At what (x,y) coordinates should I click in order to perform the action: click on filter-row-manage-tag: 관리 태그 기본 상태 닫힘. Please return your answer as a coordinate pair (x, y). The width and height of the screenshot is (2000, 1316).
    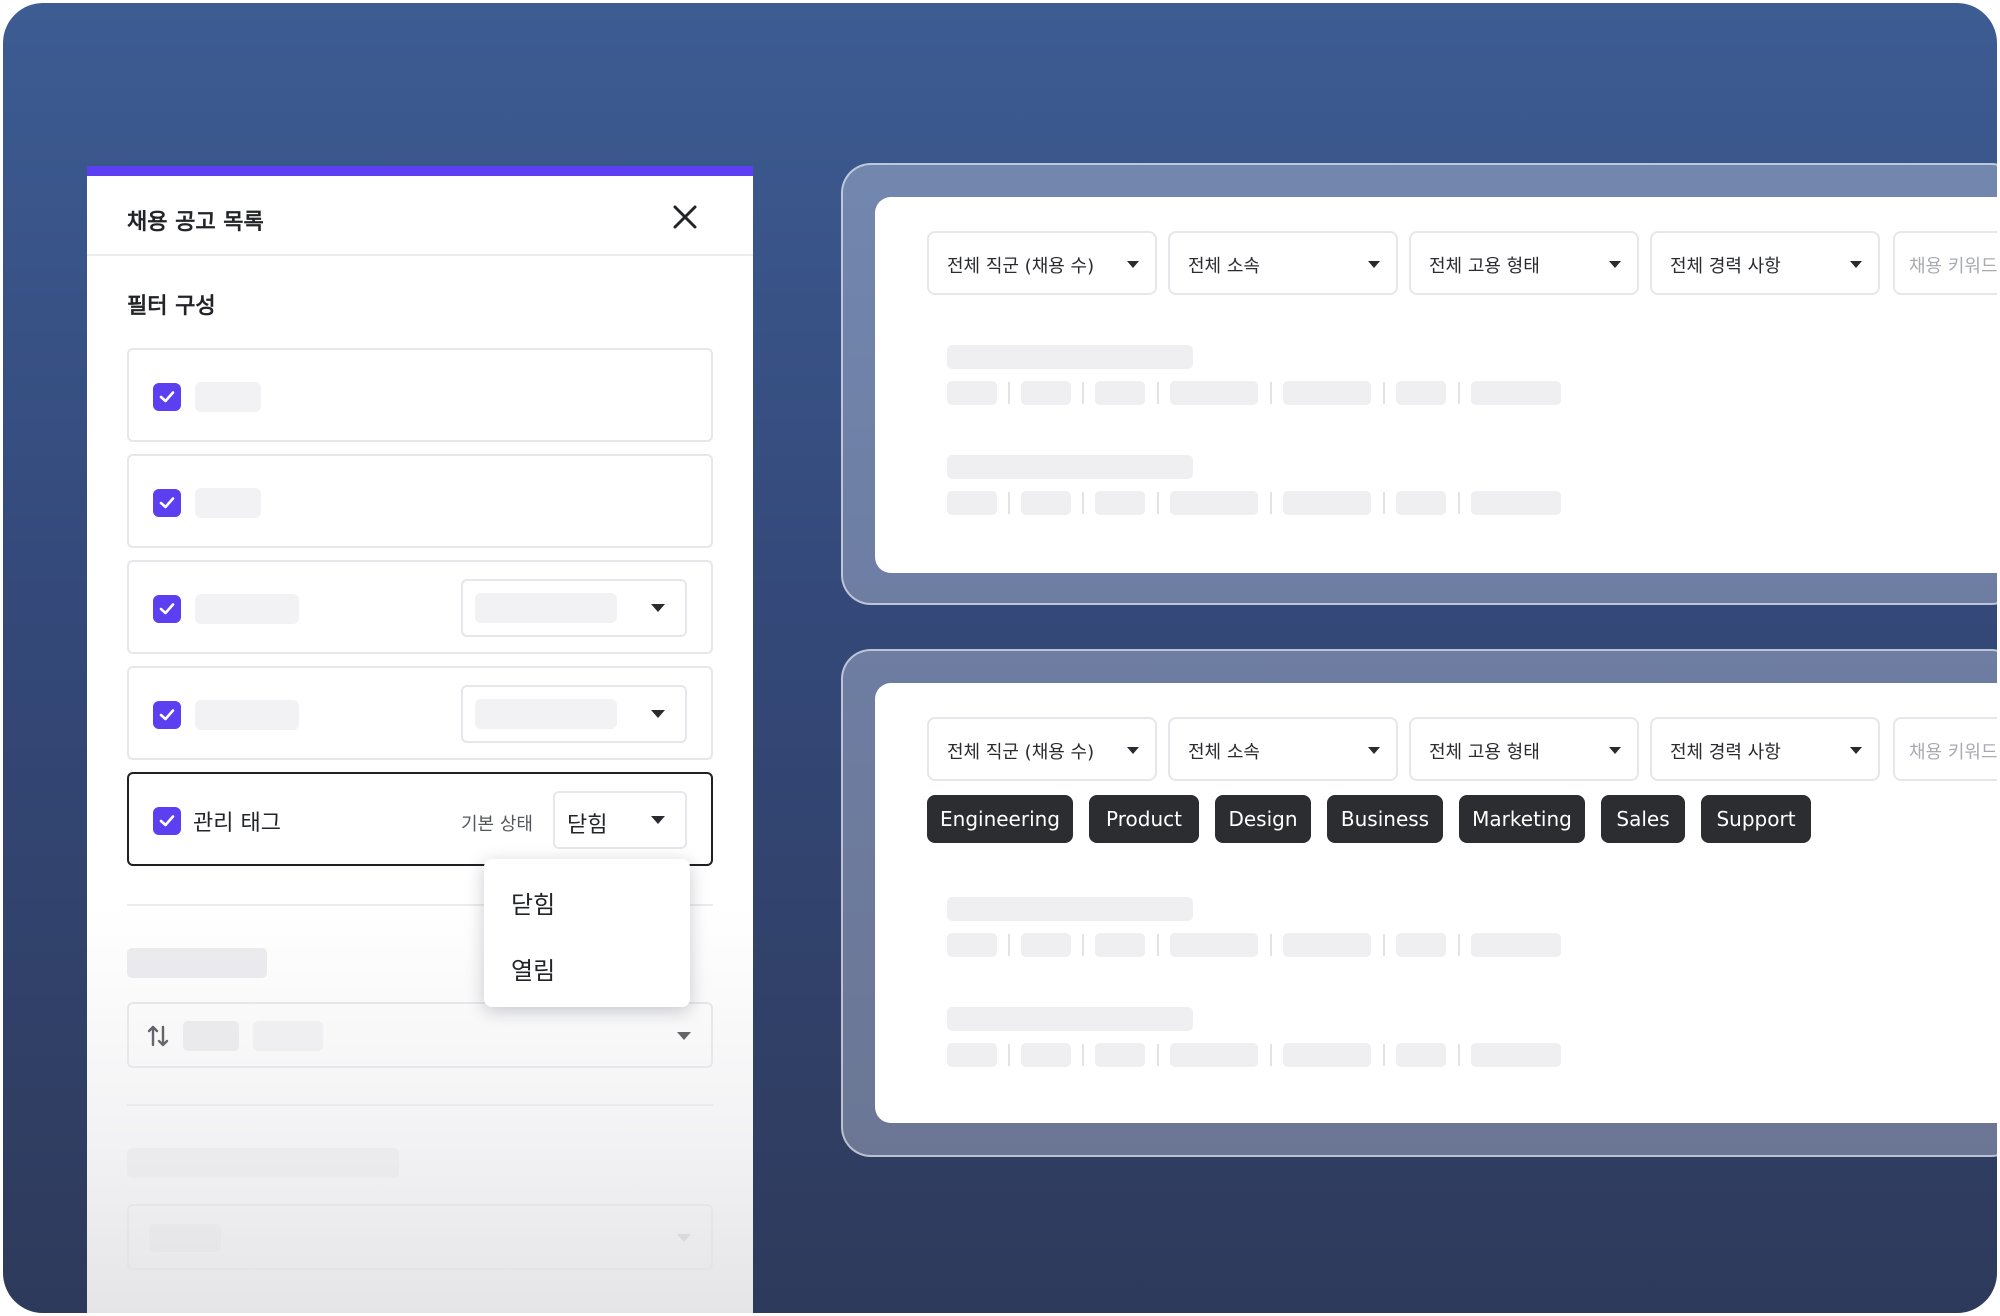
    Looking at the image, I should click on (420, 819).